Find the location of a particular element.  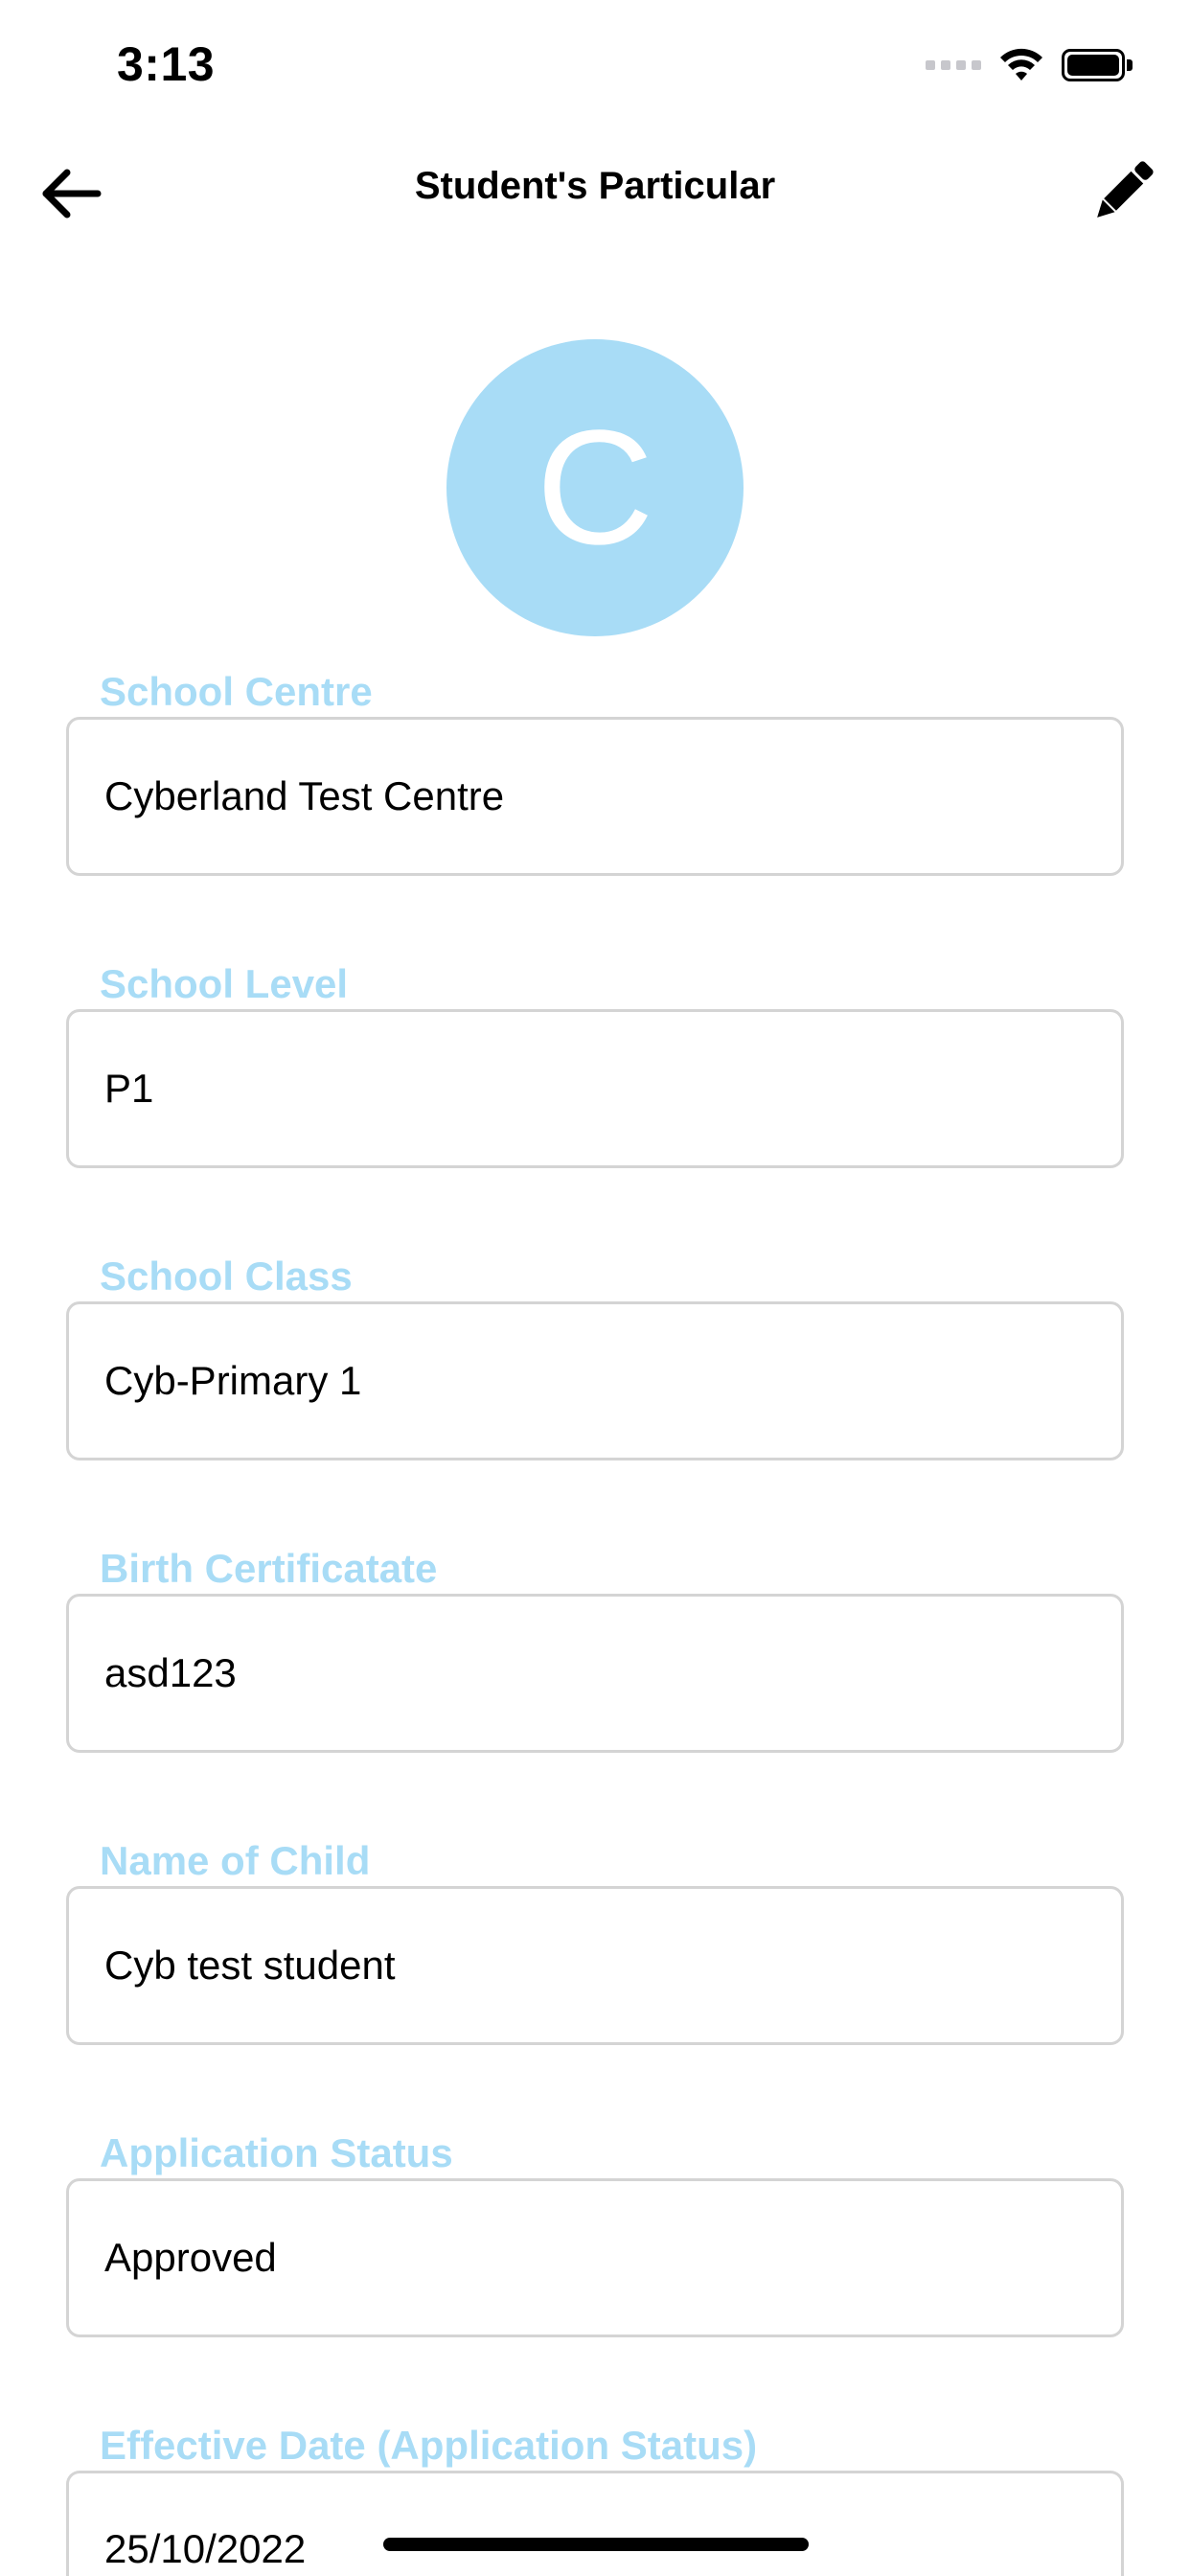

birth-certificate-input: asd123 is located at coordinates (595, 1673).